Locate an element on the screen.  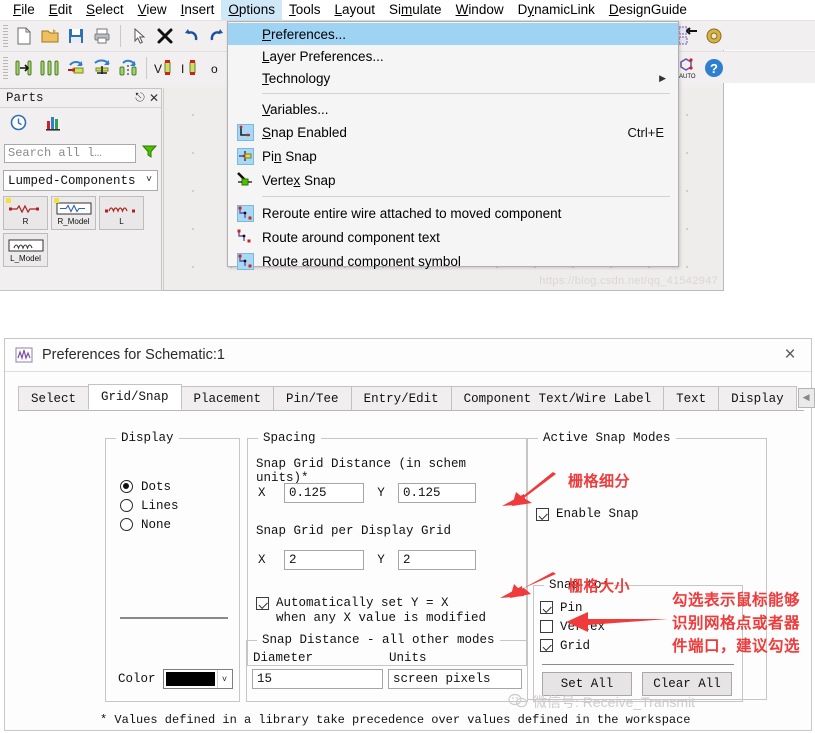
radio-none-icon is located at coordinates (126, 524).